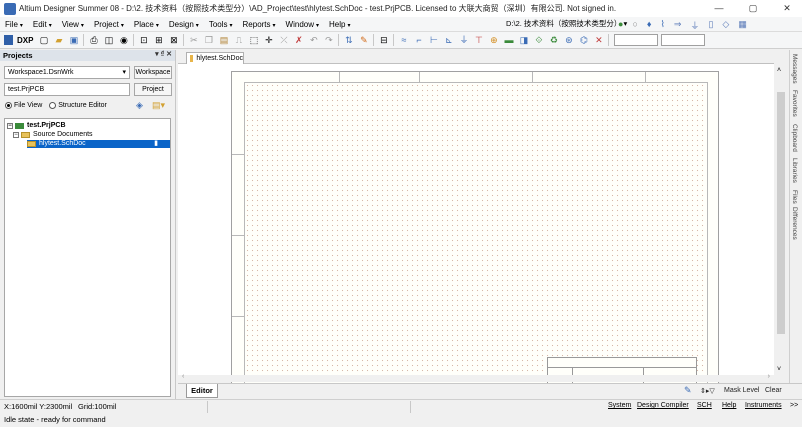 The image size is (802, 427). What do you see at coordinates (694, 25) in the screenshot?
I see `power-tool-icon: ⏚` at bounding box center [694, 25].